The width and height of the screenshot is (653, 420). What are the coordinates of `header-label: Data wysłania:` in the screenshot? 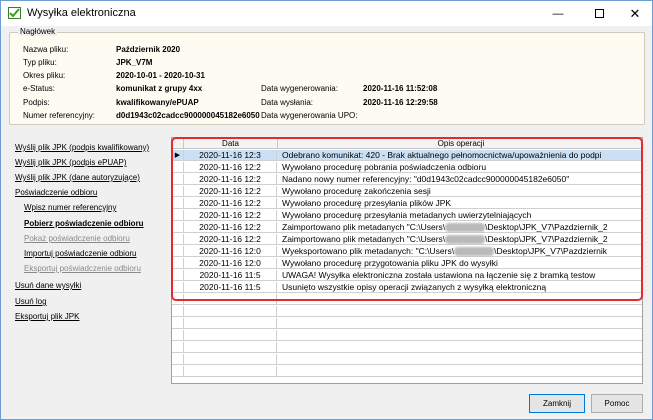 It's located at (287, 102).